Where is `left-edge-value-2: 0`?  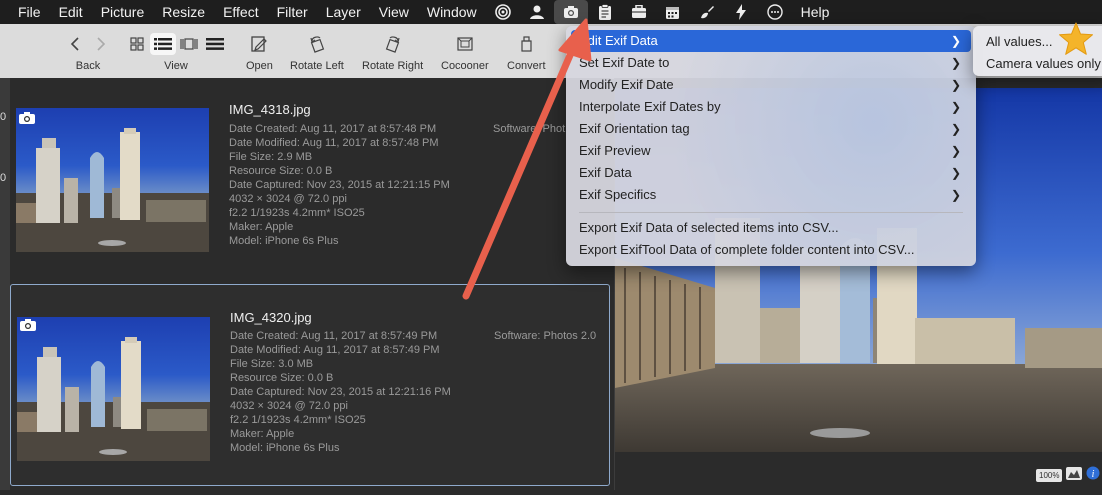 left-edge-value-2: 0 is located at coordinates (3, 178).